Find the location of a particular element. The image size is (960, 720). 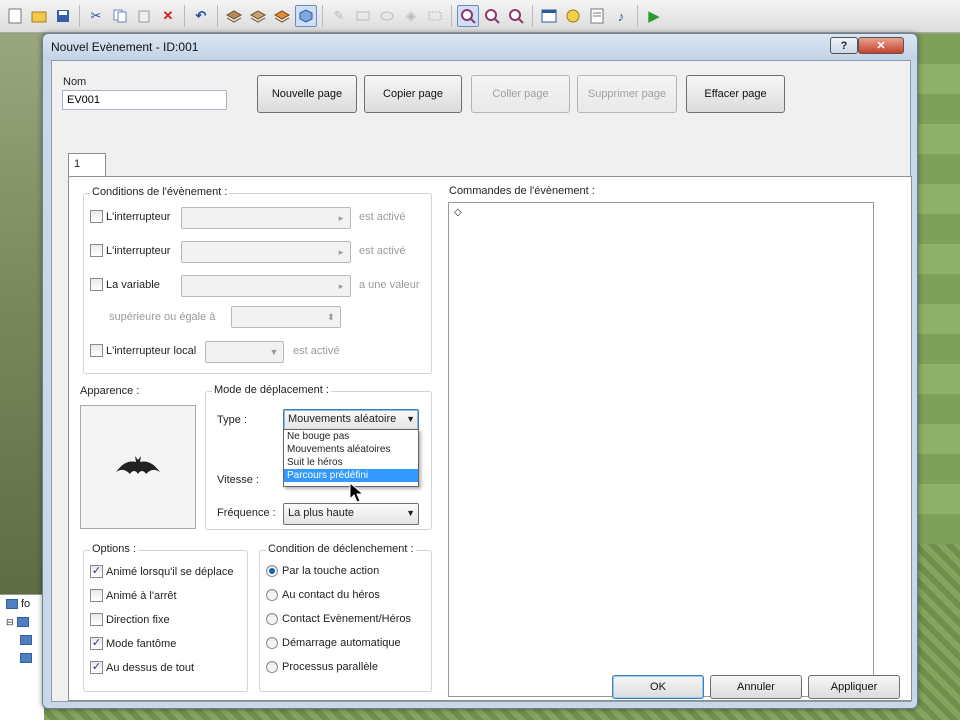

options-title: Options : is located at coordinates (114, 549).